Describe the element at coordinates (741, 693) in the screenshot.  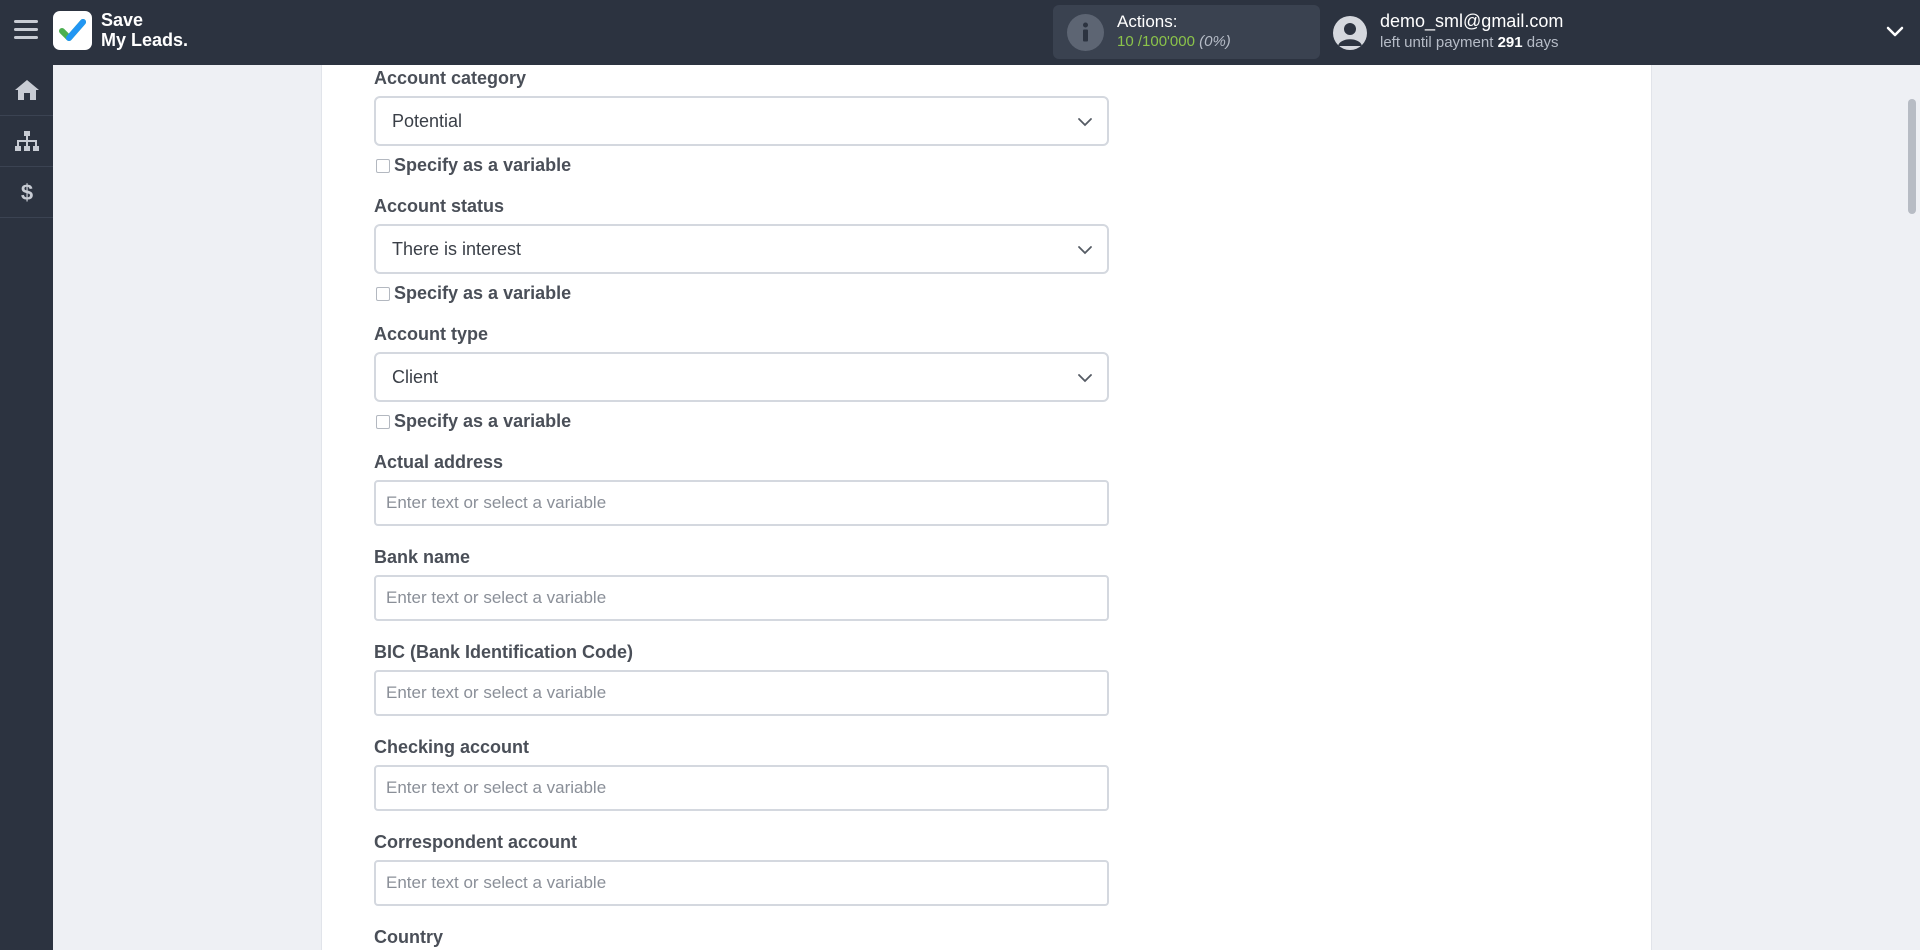
I see `bic-input` at that location.